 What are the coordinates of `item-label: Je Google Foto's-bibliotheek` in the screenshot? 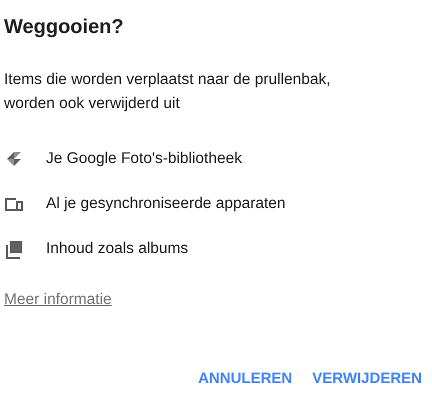 It's located at (144, 159).